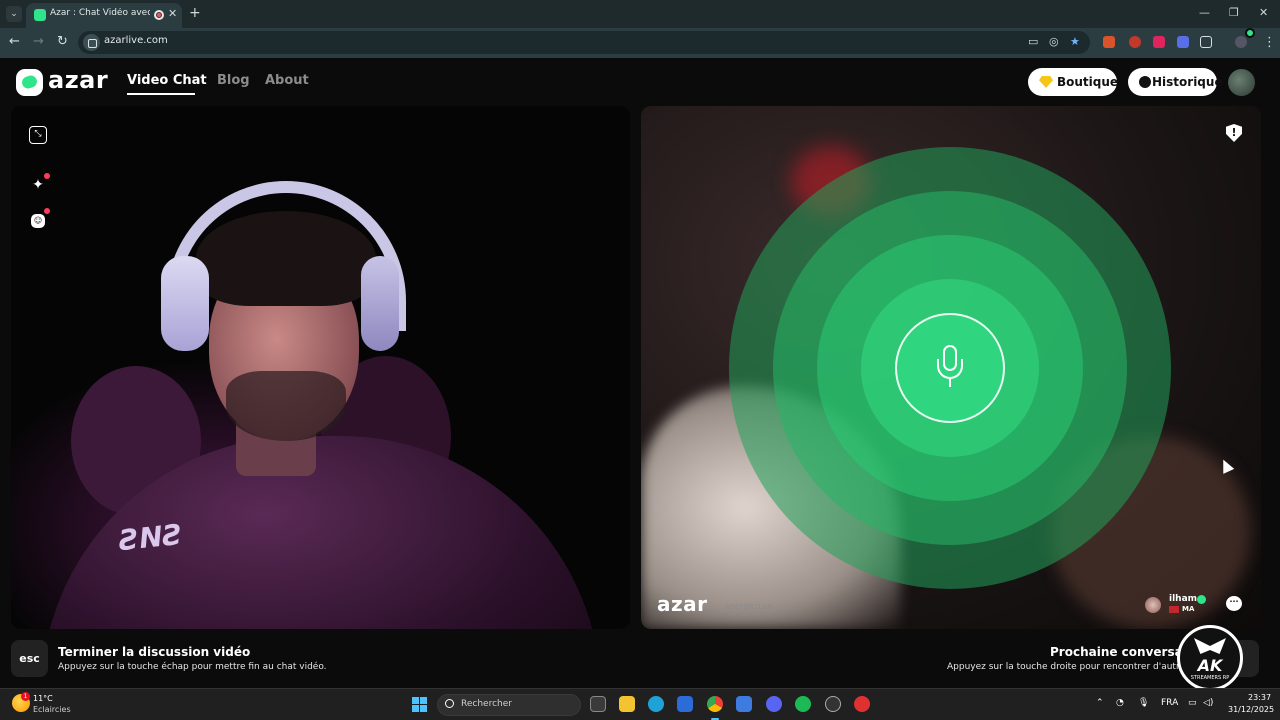  What do you see at coordinates (1174, 609) in the screenshot?
I see `morocco-flag-icon` at bounding box center [1174, 609].